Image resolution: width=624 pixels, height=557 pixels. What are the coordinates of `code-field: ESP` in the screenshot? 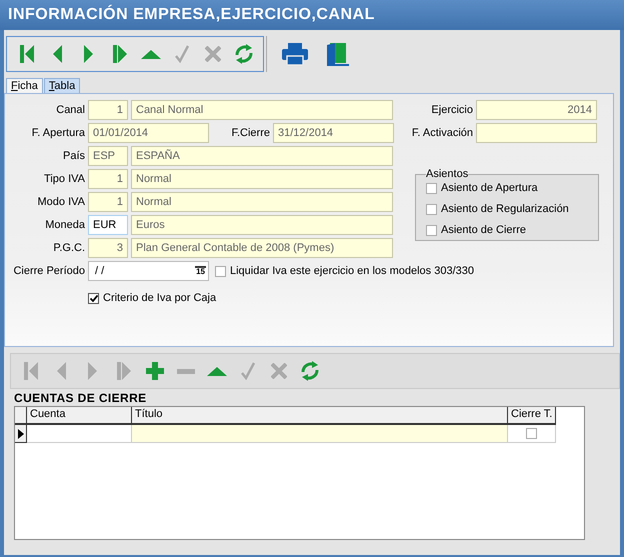 It's located at (108, 156).